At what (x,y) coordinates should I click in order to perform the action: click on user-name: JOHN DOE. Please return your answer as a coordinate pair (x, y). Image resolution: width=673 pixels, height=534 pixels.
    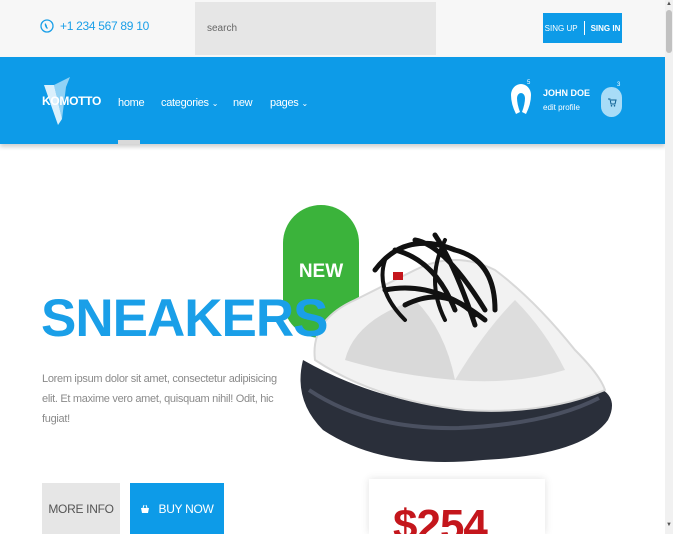
    Looking at the image, I should click on (566, 93).